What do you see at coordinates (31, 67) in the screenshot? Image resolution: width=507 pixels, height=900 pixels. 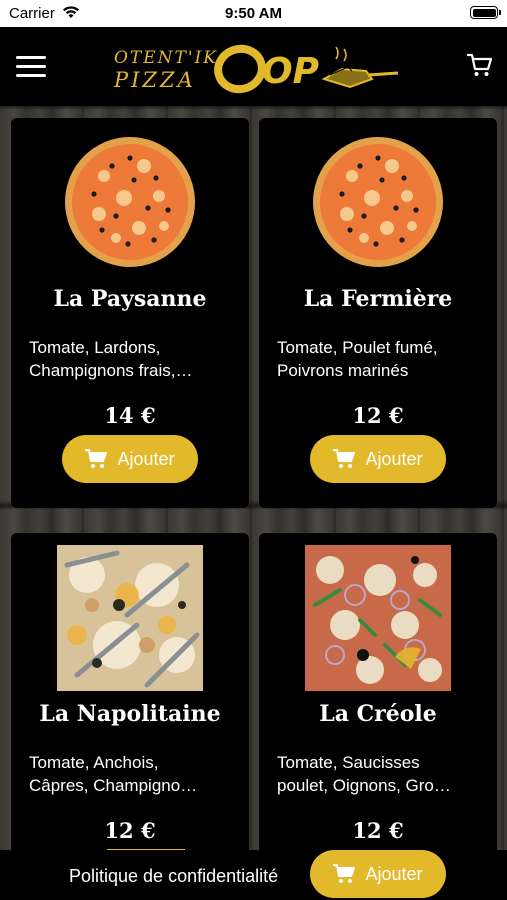 I see `hamburger-icon` at bounding box center [31, 67].